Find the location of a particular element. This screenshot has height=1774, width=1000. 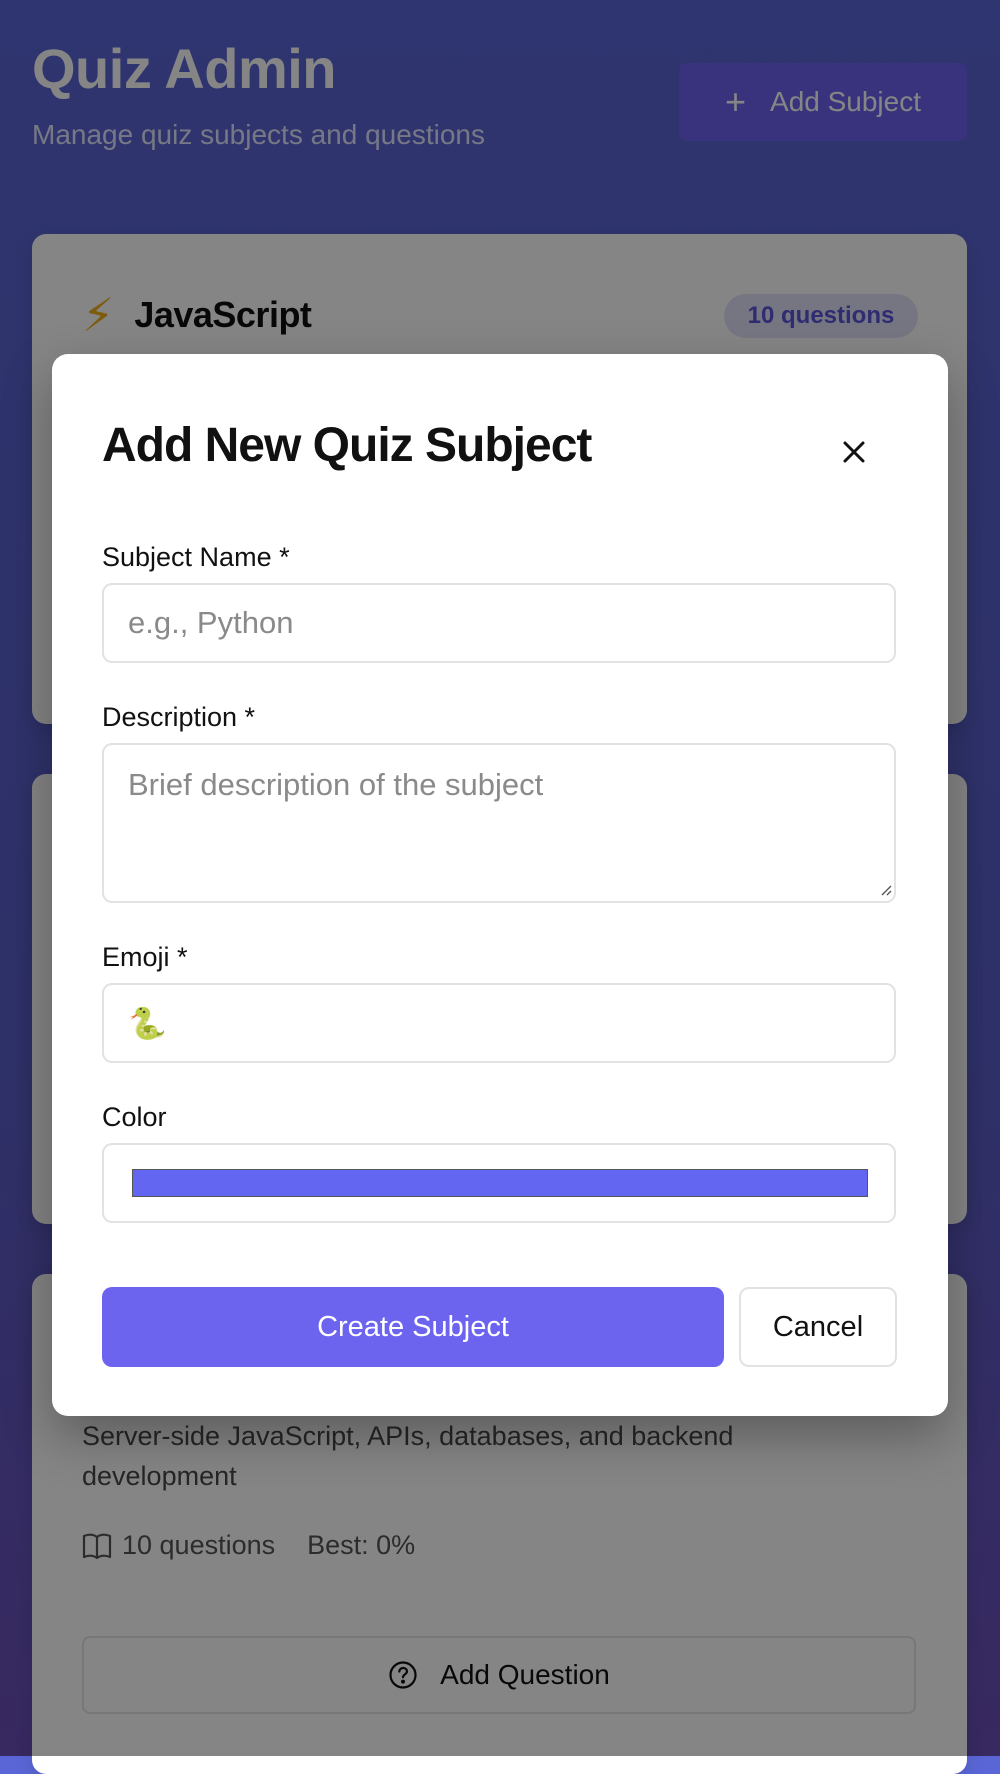

close-icon is located at coordinates (854, 452).